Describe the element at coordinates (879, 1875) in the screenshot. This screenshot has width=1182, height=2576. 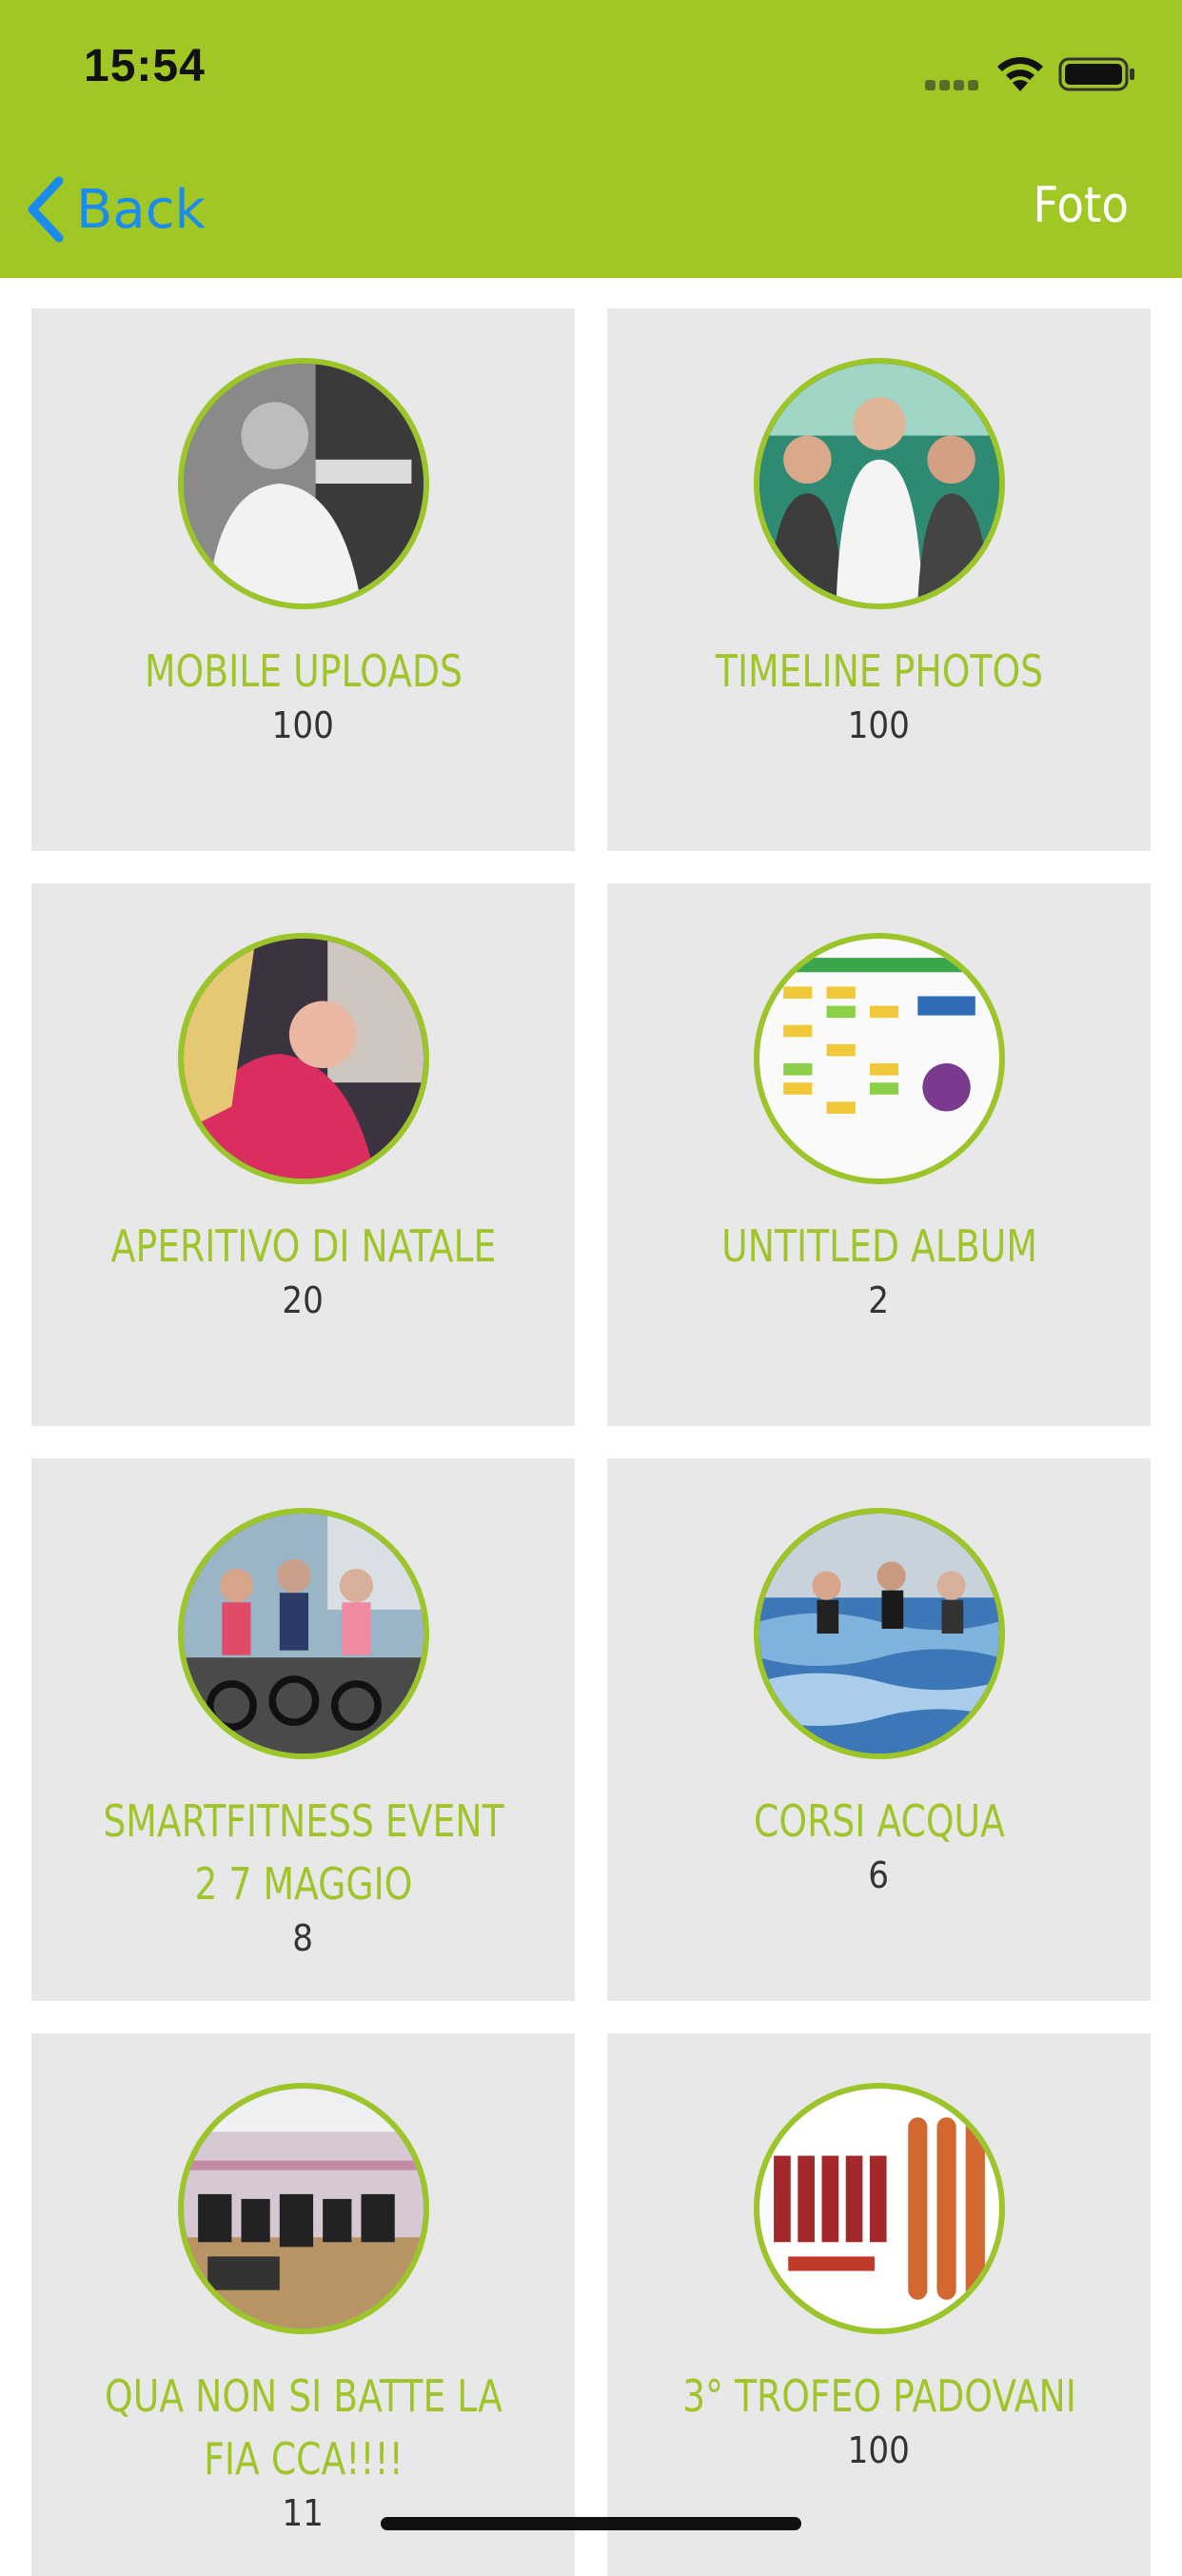
I see `album-photo-count: 6` at that location.